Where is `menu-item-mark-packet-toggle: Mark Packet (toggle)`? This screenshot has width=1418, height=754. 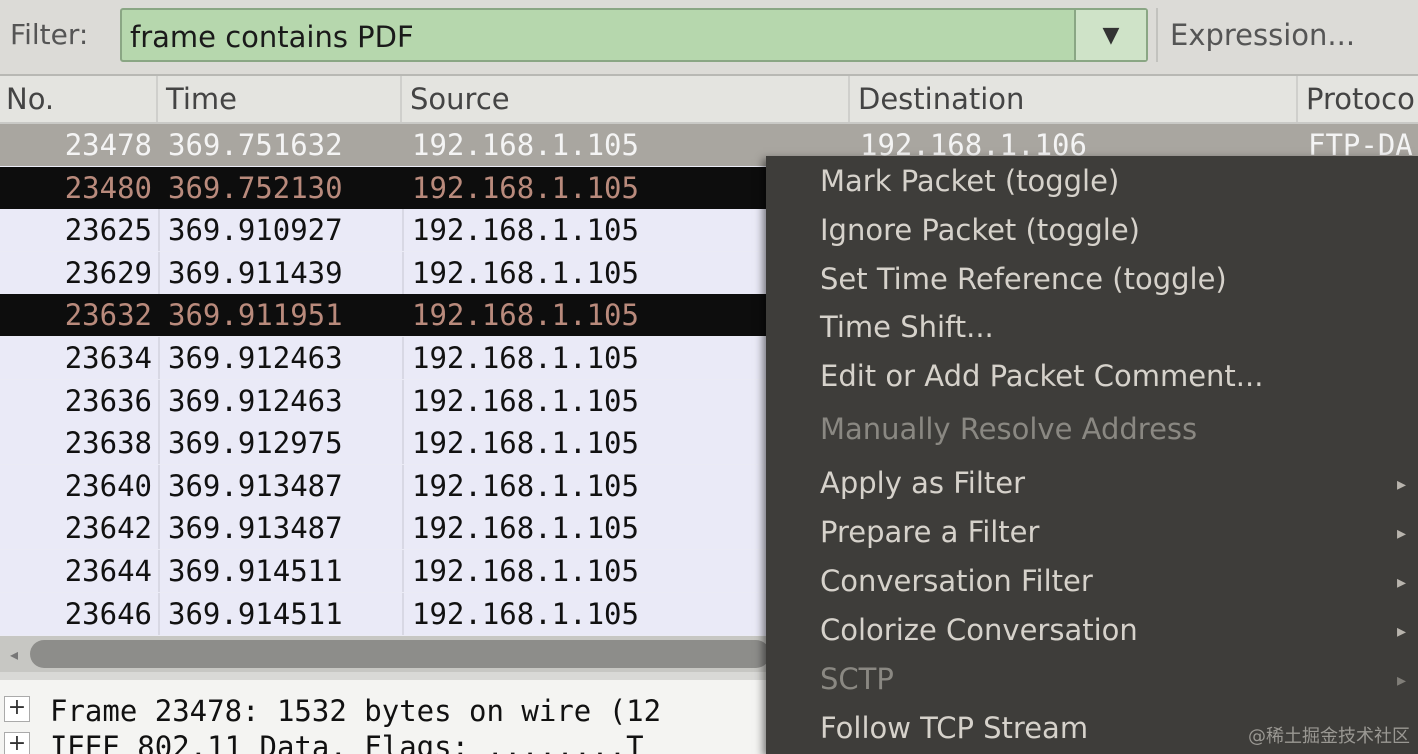
menu-item-mark-packet-toggle: Mark Packet (toggle) is located at coordinates (1092, 183).